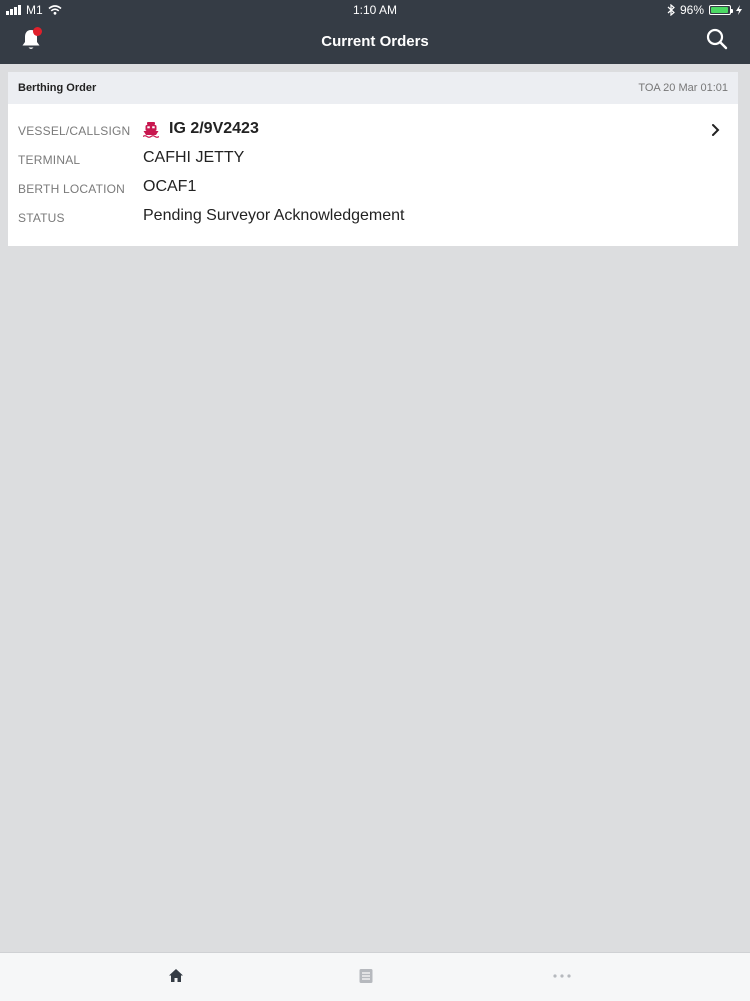  What do you see at coordinates (739, 10) in the screenshot?
I see `charging-icon` at bounding box center [739, 10].